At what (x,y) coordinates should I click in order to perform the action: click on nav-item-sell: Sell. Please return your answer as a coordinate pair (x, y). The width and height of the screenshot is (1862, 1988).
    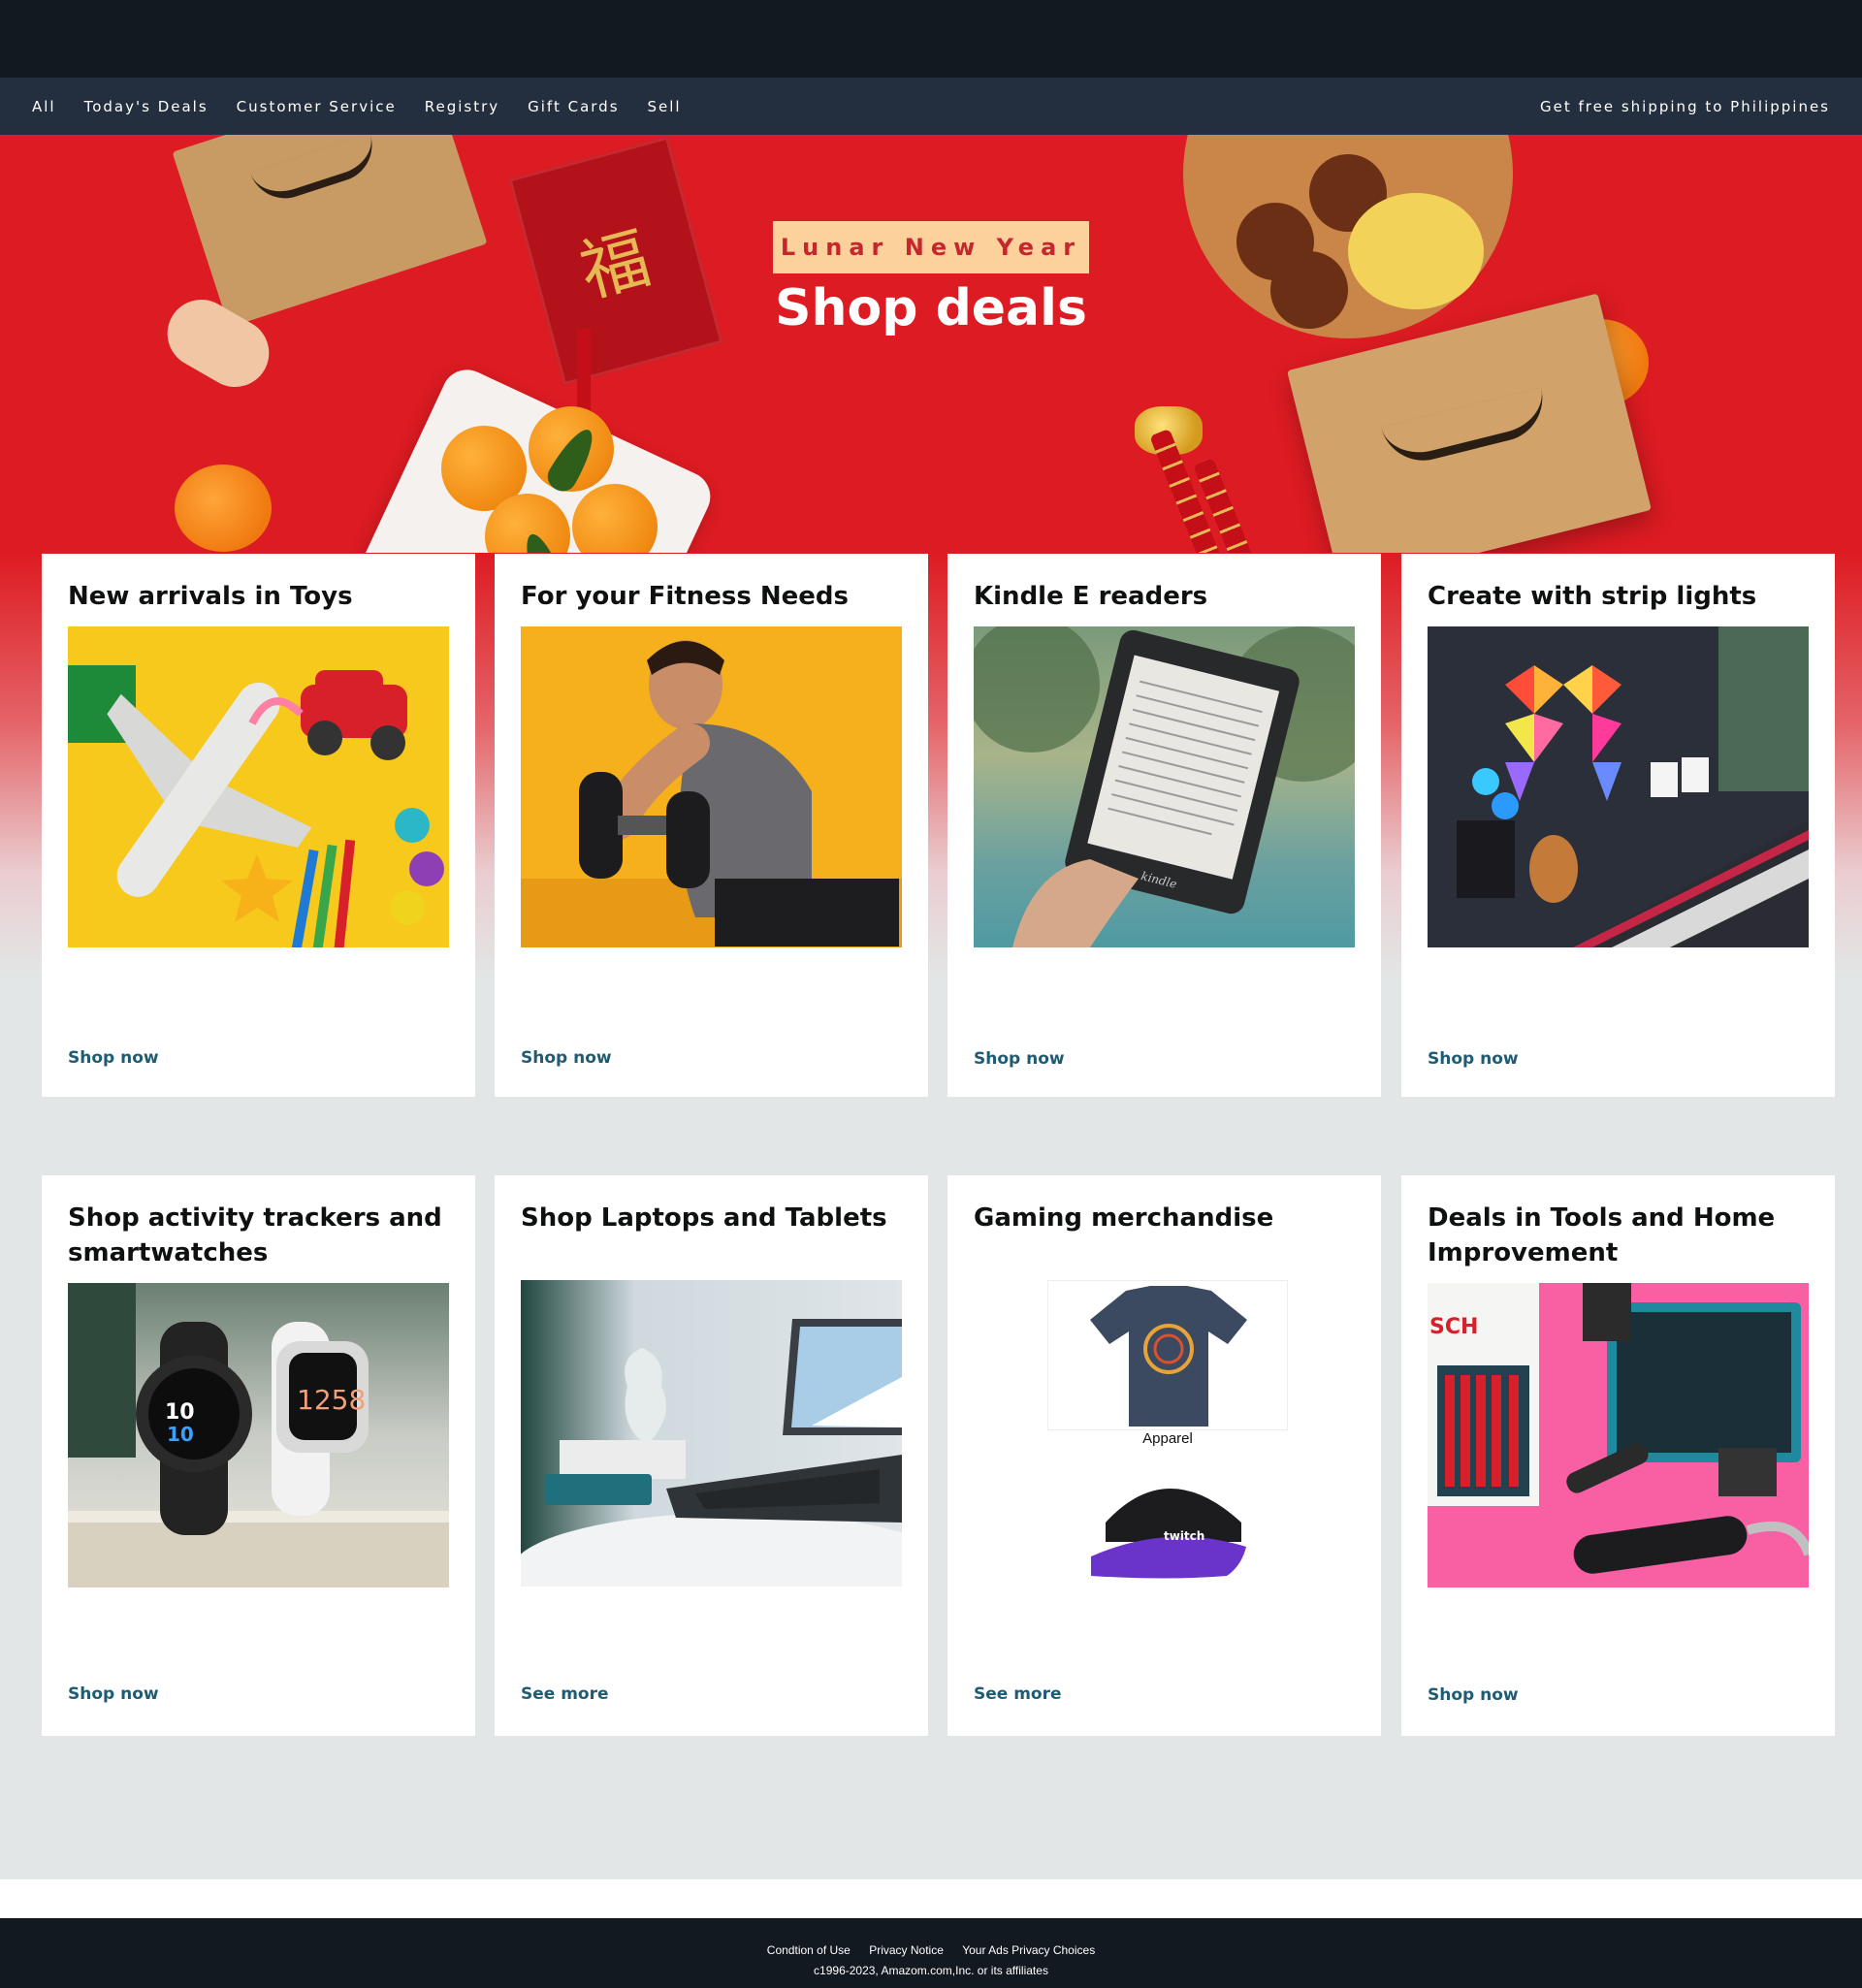
    Looking at the image, I should click on (665, 106).